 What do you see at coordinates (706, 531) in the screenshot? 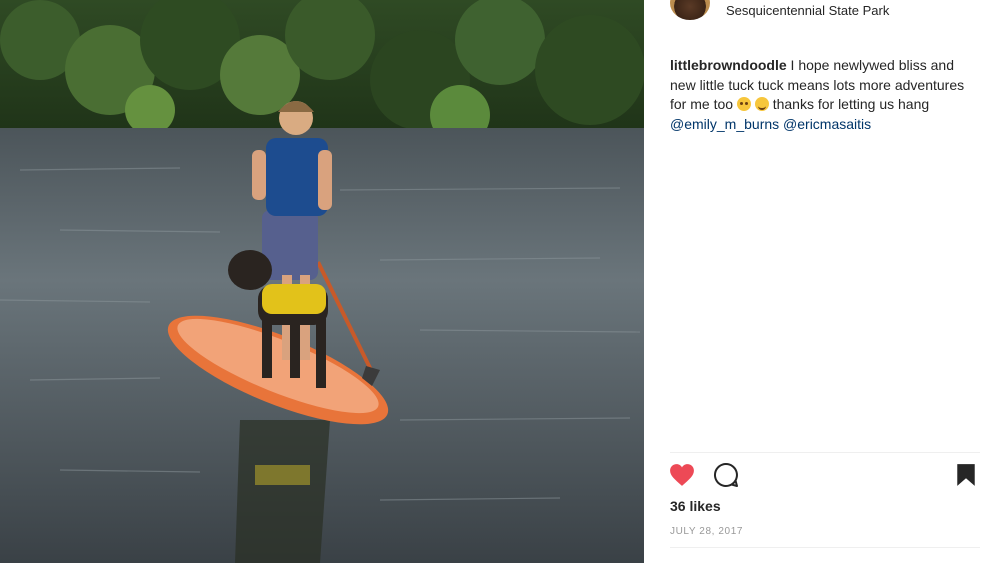
I see `post-date: JULY 28, 2017` at bounding box center [706, 531].